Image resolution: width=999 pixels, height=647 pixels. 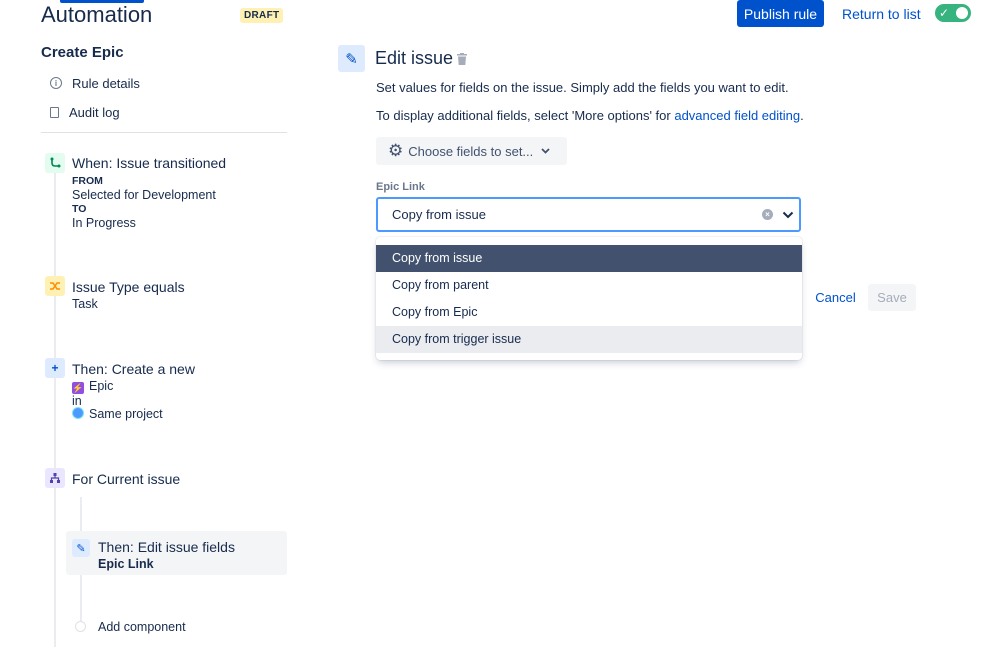 I want to click on hint-suffix: ., so click(x=802, y=115).